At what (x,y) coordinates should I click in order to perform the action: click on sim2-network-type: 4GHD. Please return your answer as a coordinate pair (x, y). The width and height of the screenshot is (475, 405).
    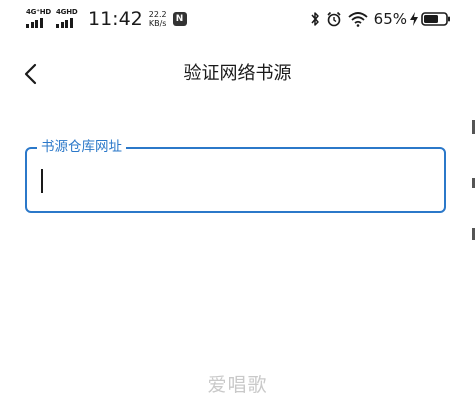
    Looking at the image, I should click on (67, 12).